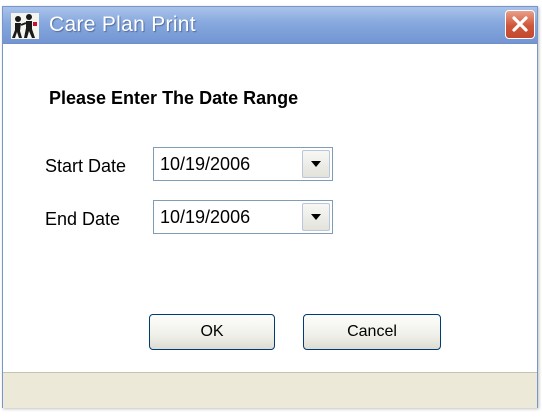  I want to click on start-date-value: 10/19/2006, so click(205, 164).